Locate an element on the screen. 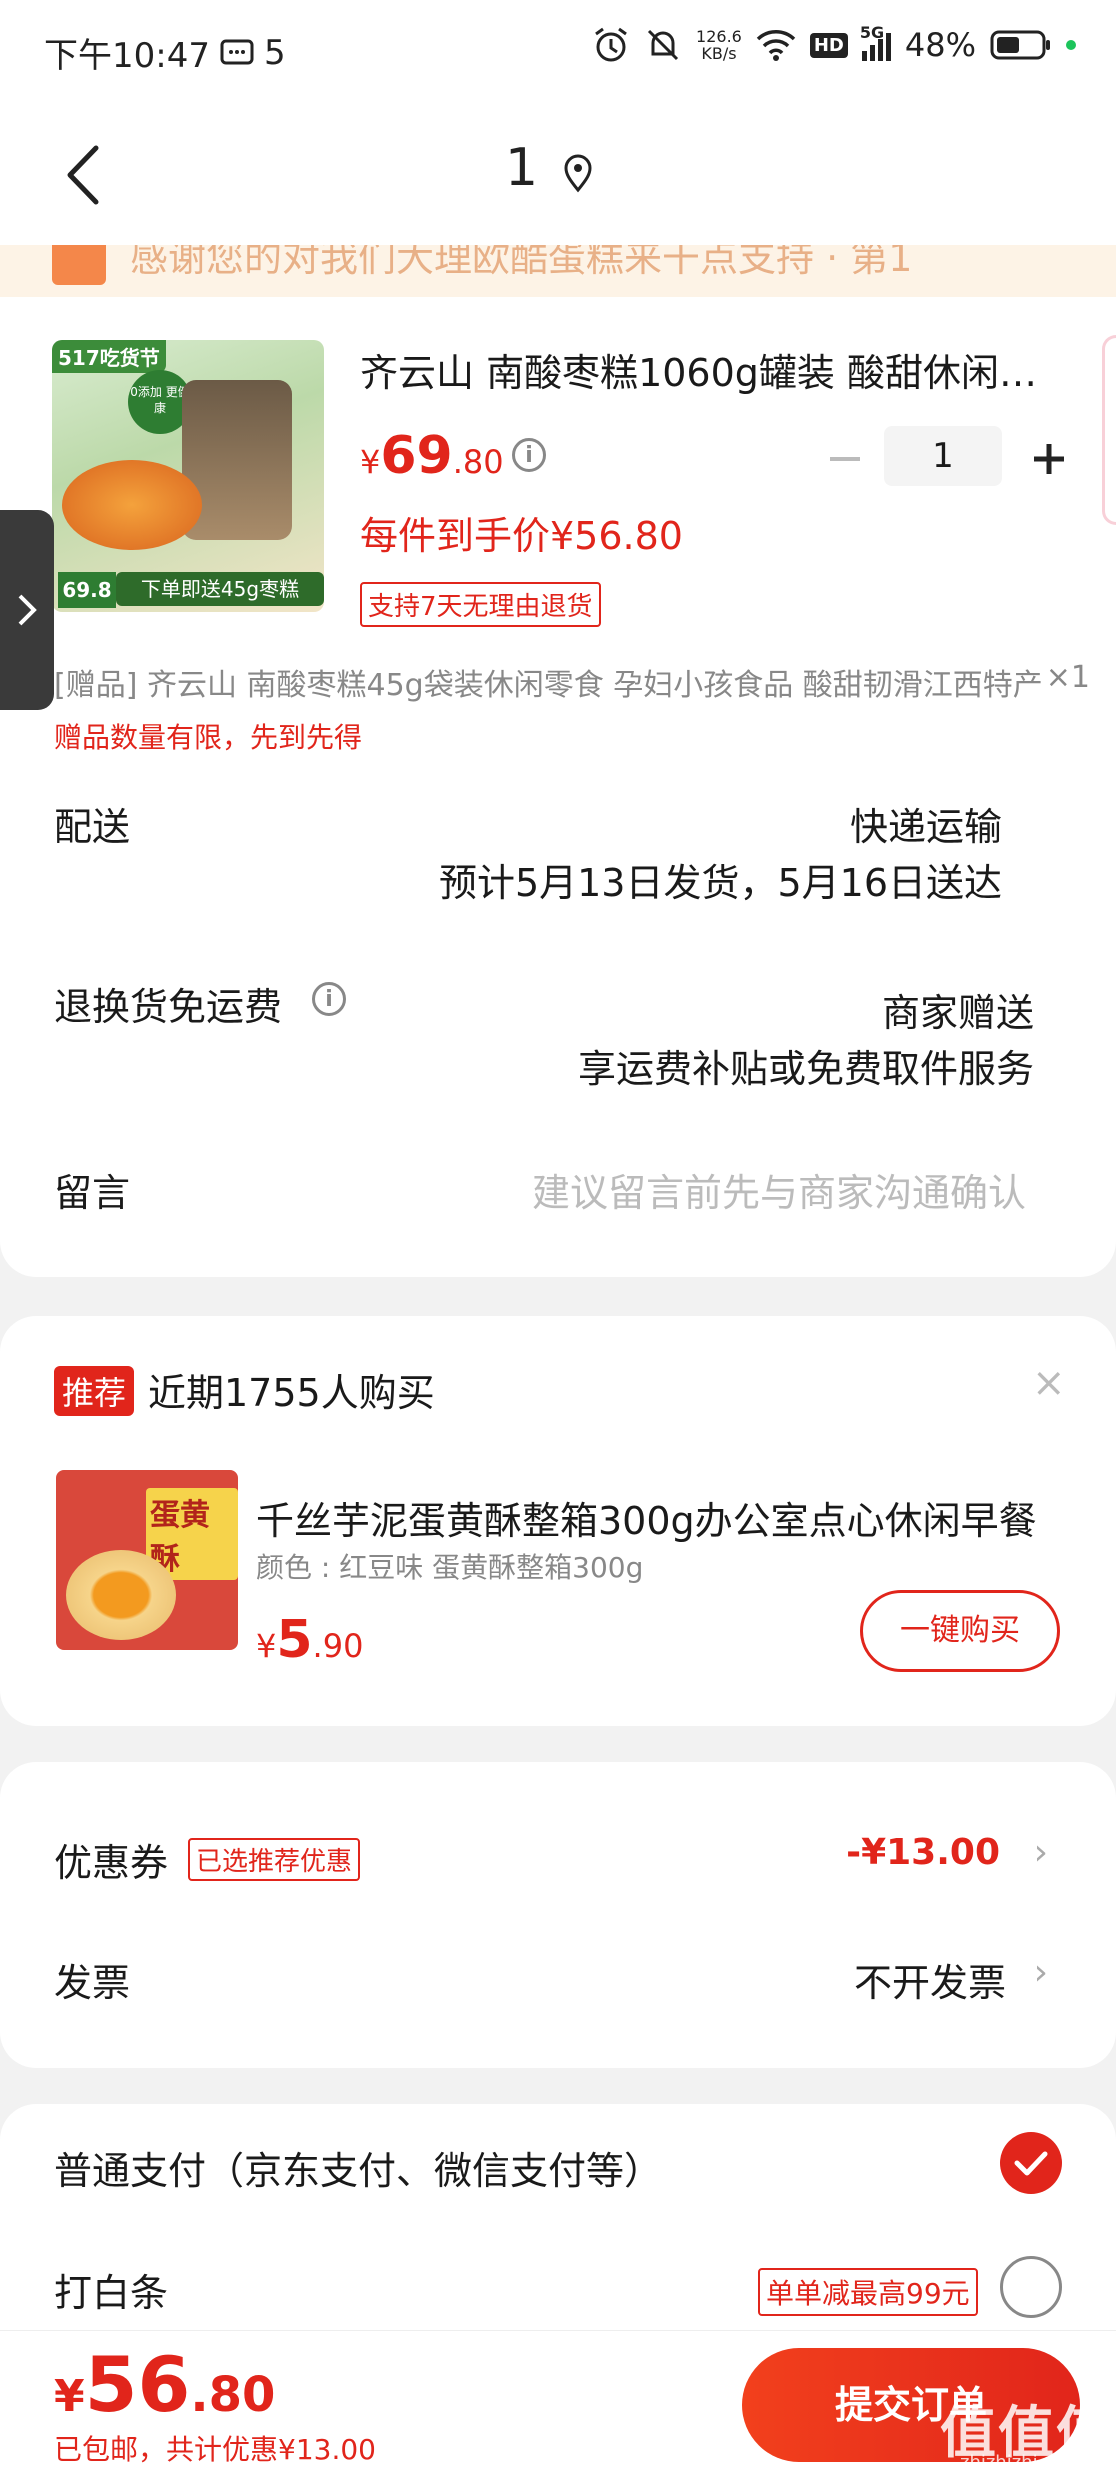 The image size is (1116, 2480). back-arrow-icon is located at coordinates (83, 175).